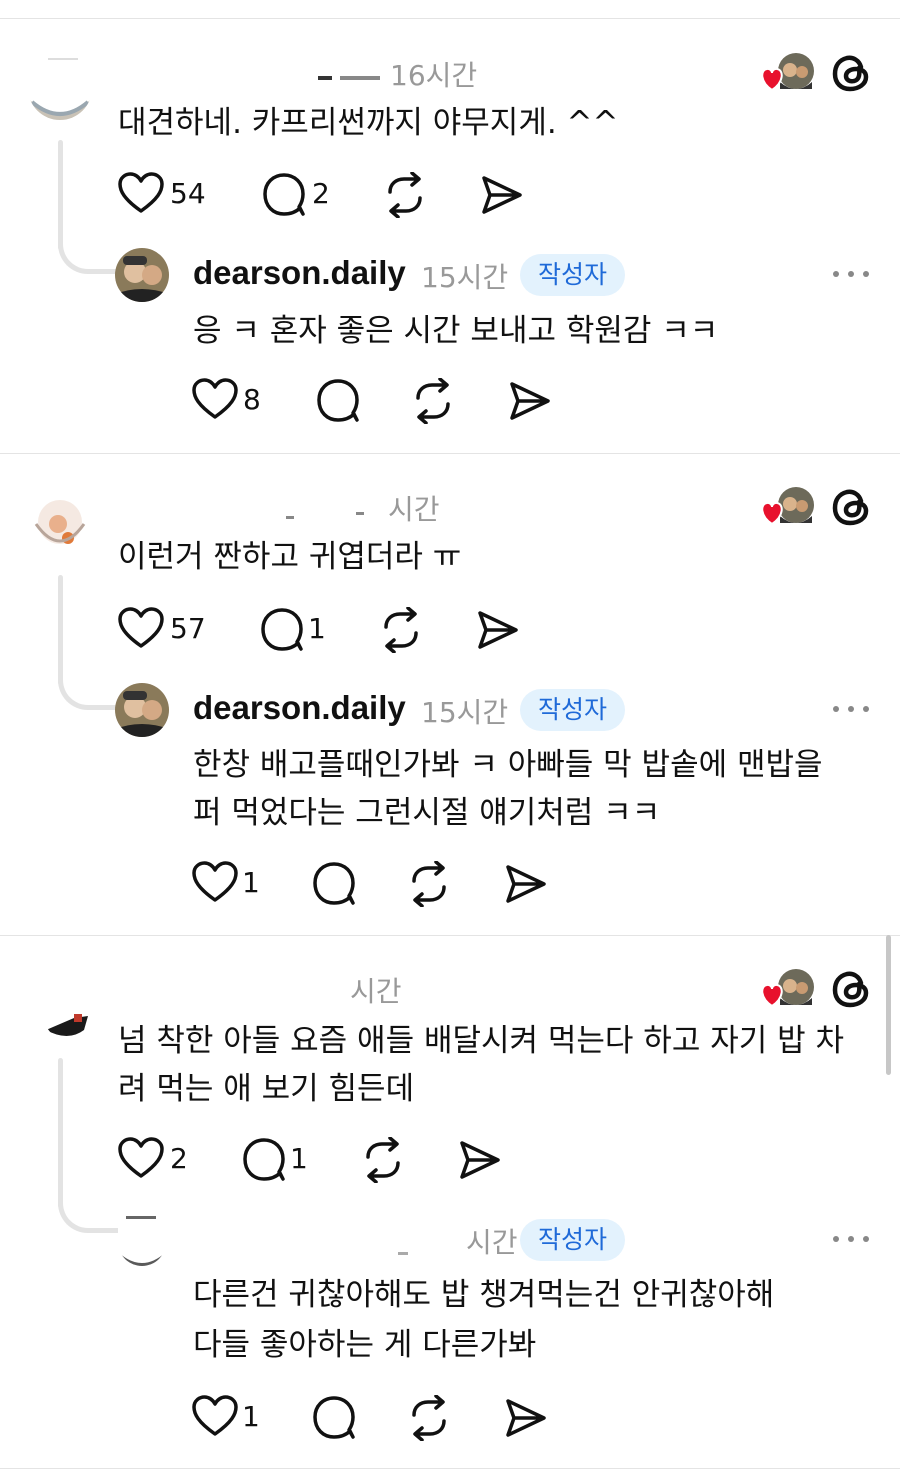  I want to click on like-count: 54, so click(188, 193).